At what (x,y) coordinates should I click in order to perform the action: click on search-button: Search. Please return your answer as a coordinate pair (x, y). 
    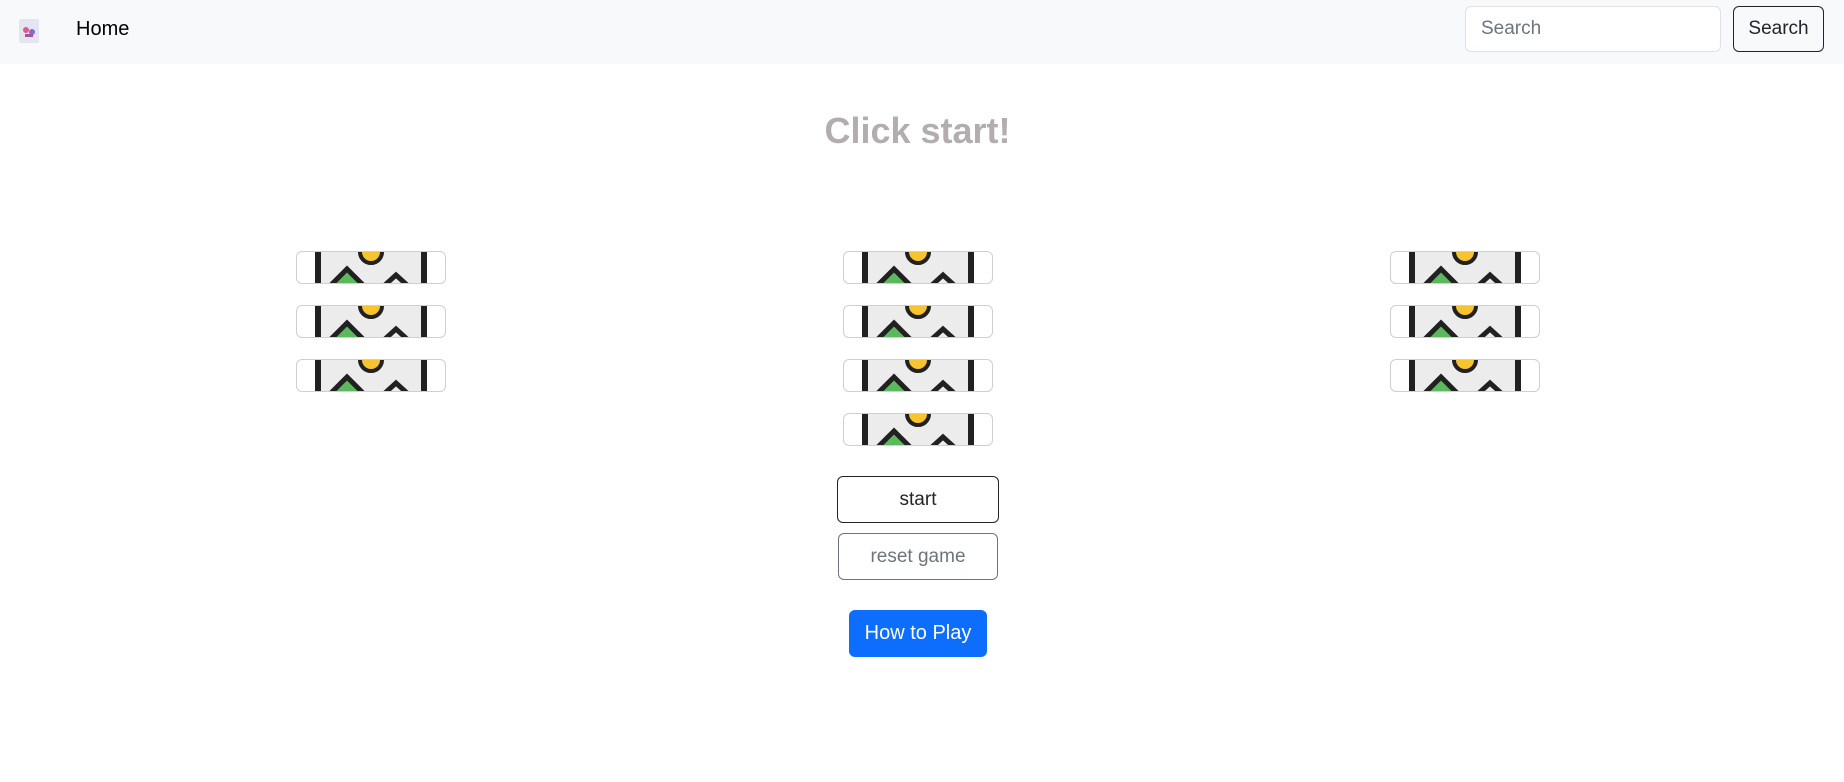
    Looking at the image, I should click on (1778, 29).